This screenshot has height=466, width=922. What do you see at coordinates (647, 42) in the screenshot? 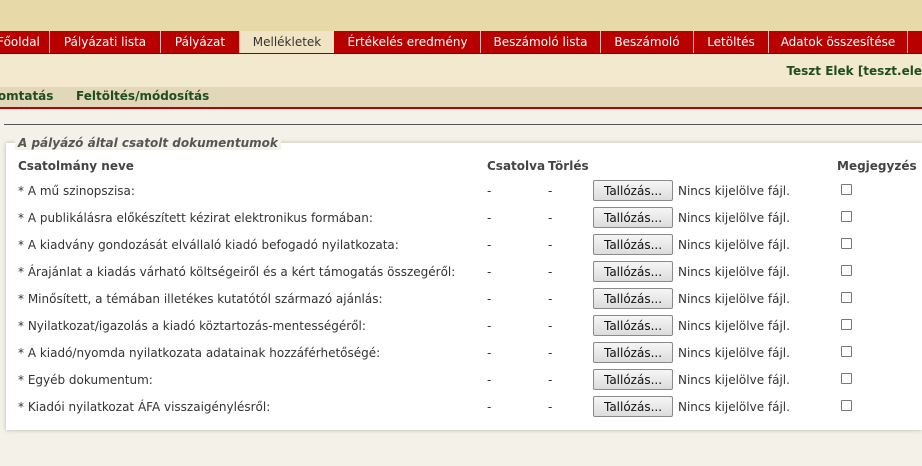
I see `tab-beszamolo: Beszámoló` at bounding box center [647, 42].